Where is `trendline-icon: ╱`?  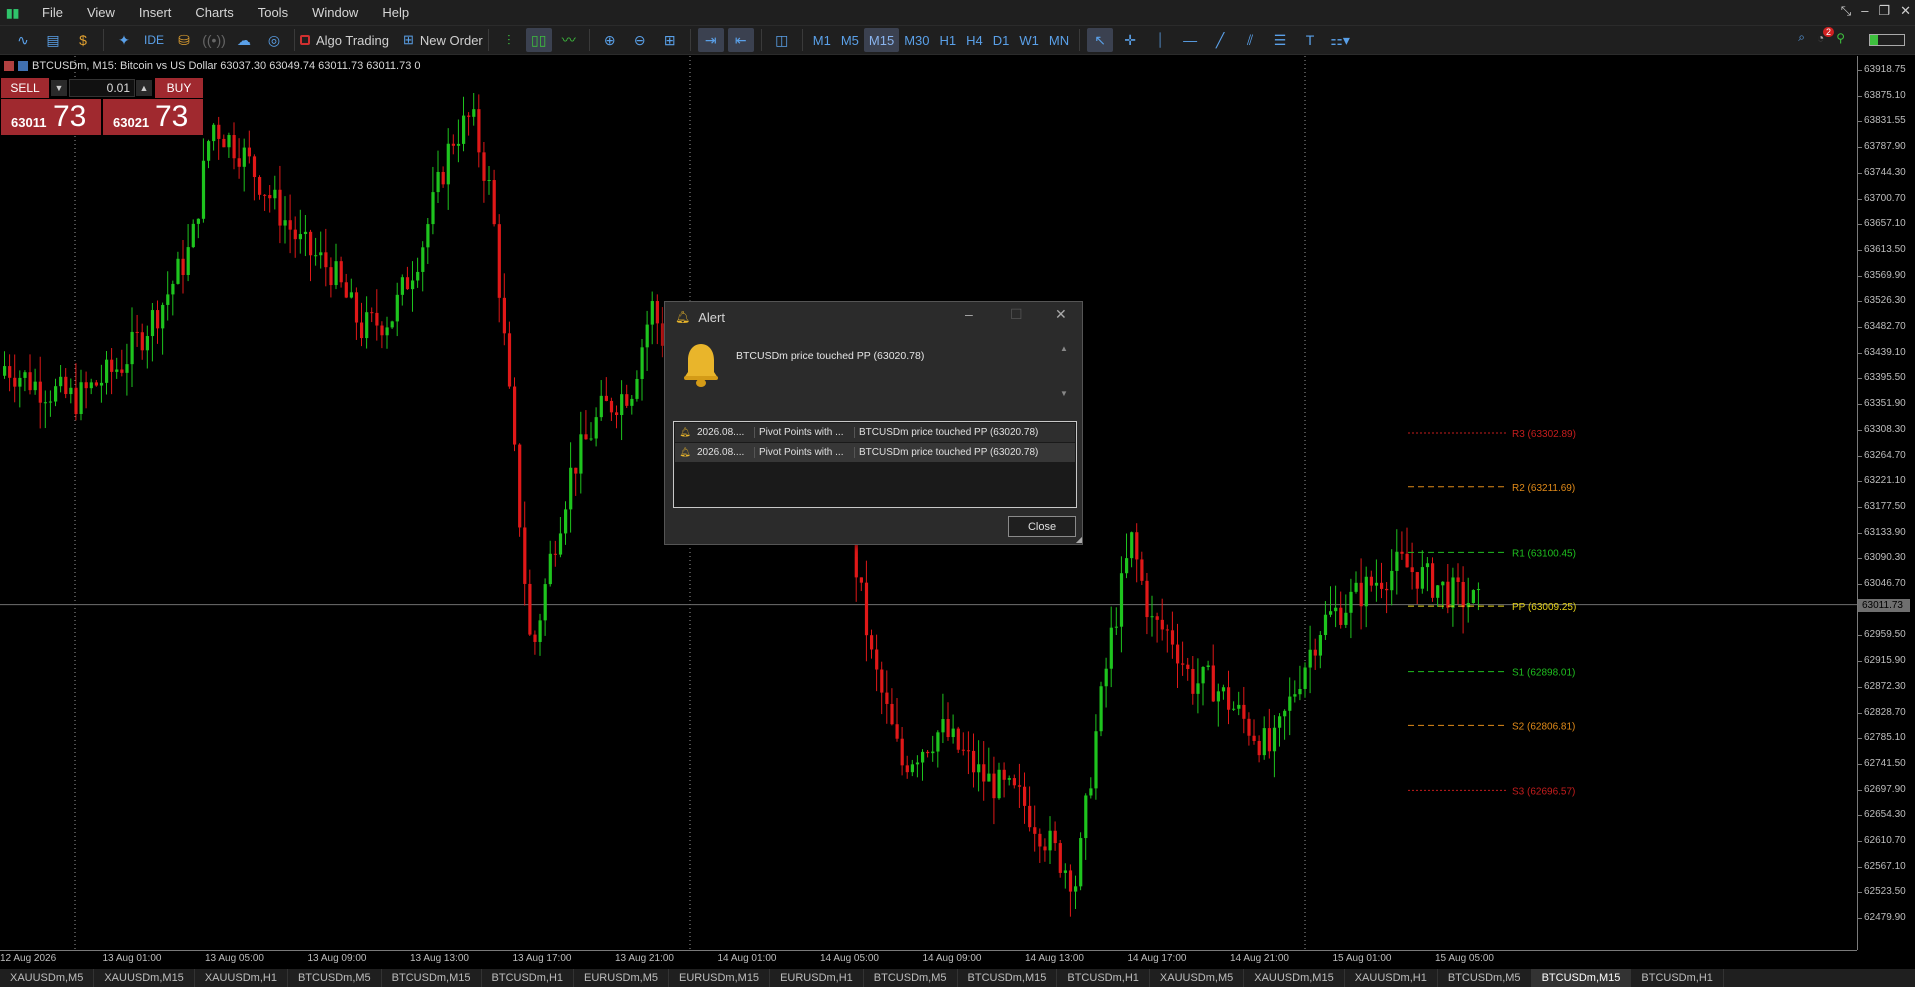
trendline-icon: ╱ is located at coordinates (1220, 40).